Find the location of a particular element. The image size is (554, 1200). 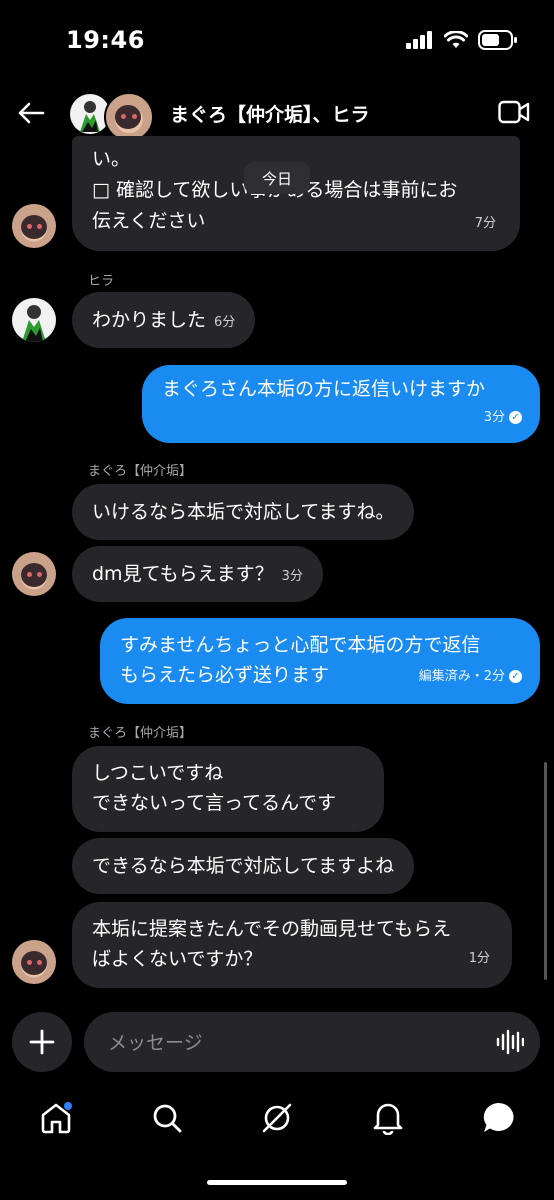

home-indicator is located at coordinates (277, 1182).